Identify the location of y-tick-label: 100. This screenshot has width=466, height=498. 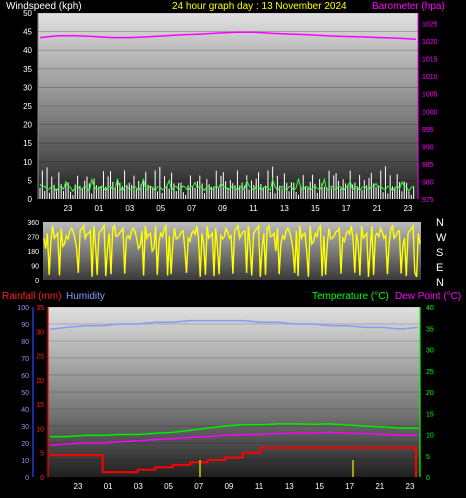
(23, 308).